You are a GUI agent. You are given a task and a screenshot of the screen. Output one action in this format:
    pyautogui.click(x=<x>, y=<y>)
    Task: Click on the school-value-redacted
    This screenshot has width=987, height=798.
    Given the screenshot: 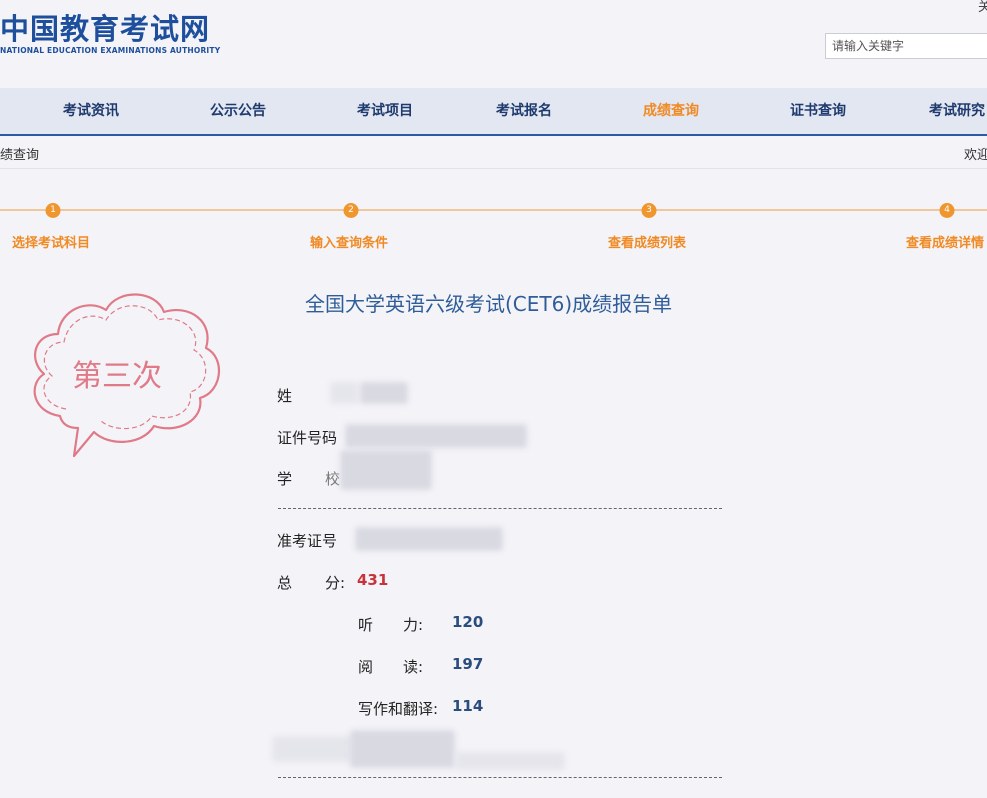 What is the action you would take?
    pyautogui.click(x=386, y=470)
    